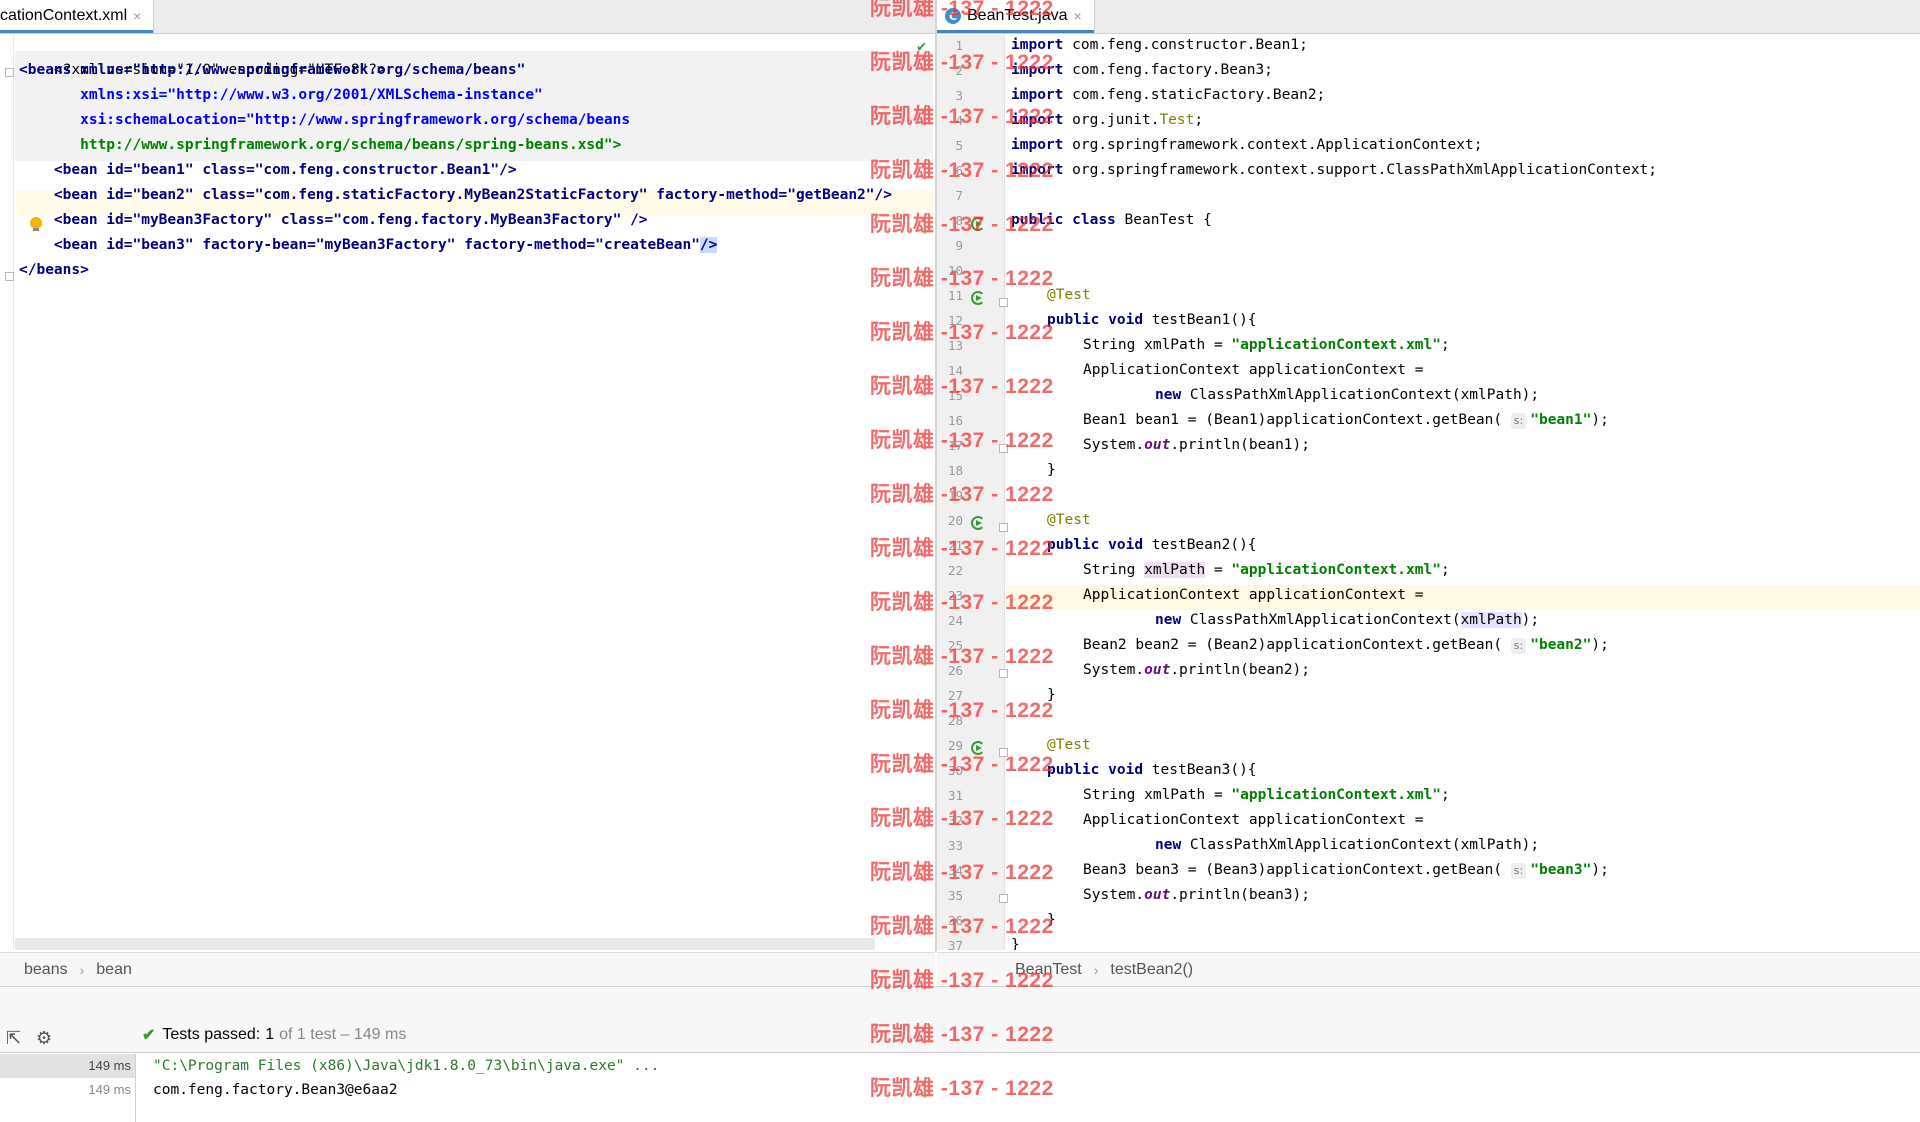 Image resolution: width=1920 pixels, height=1122 pixels. What do you see at coordinates (955, 470) in the screenshot?
I see `line-number: 18` at bounding box center [955, 470].